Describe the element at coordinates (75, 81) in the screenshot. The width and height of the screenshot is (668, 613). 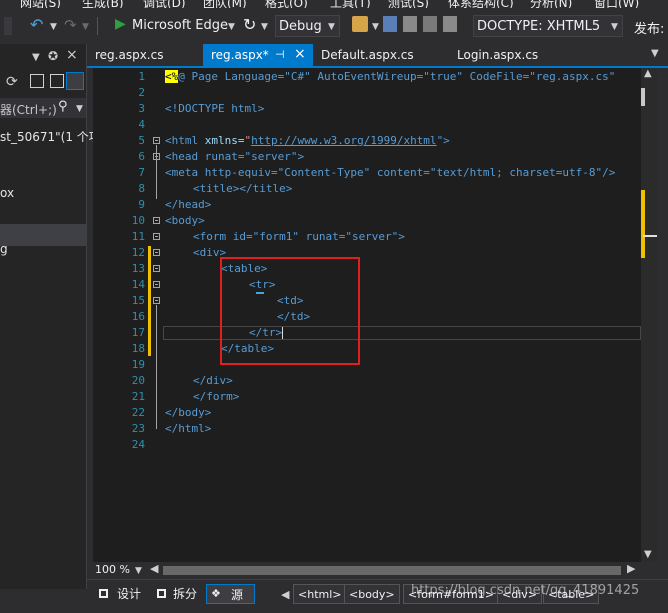
I see `properties-icon` at that location.